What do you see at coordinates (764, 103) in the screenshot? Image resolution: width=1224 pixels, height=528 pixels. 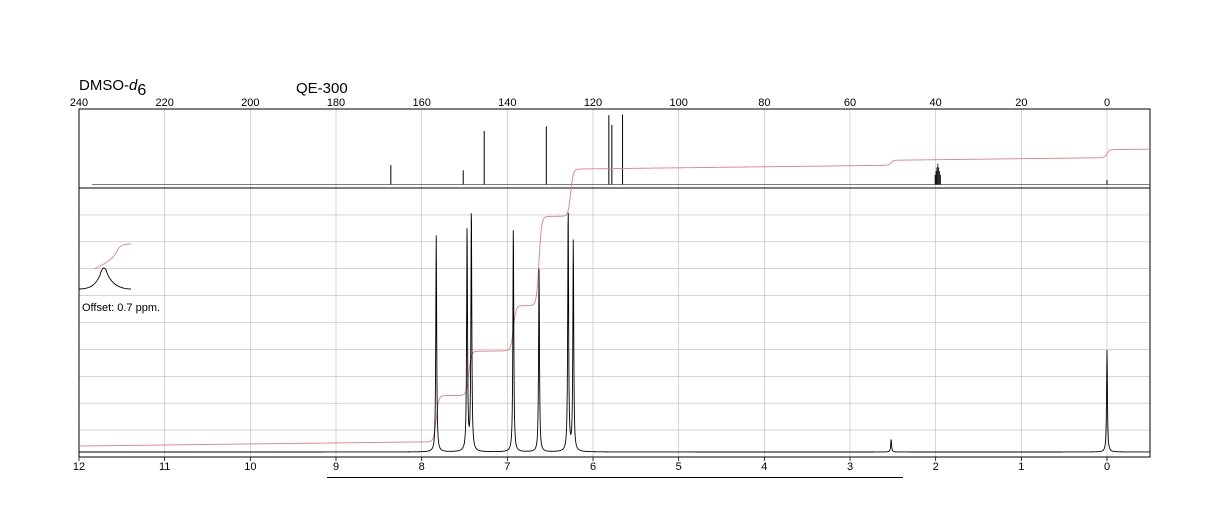 I see `c13-tick-label: 80` at bounding box center [764, 103].